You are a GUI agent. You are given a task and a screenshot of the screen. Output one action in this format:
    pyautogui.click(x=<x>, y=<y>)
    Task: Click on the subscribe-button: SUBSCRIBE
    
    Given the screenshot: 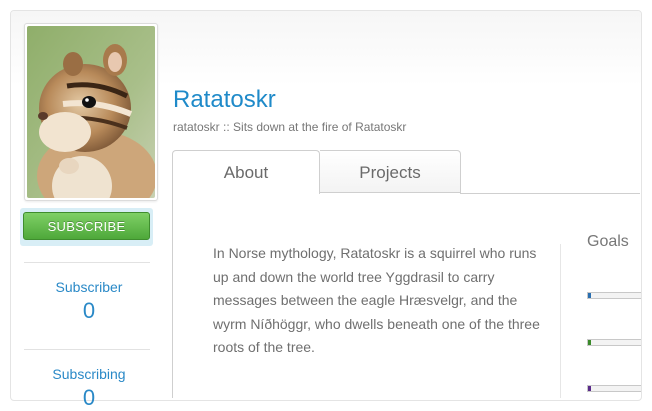 What is the action you would take?
    pyautogui.click(x=86, y=226)
    